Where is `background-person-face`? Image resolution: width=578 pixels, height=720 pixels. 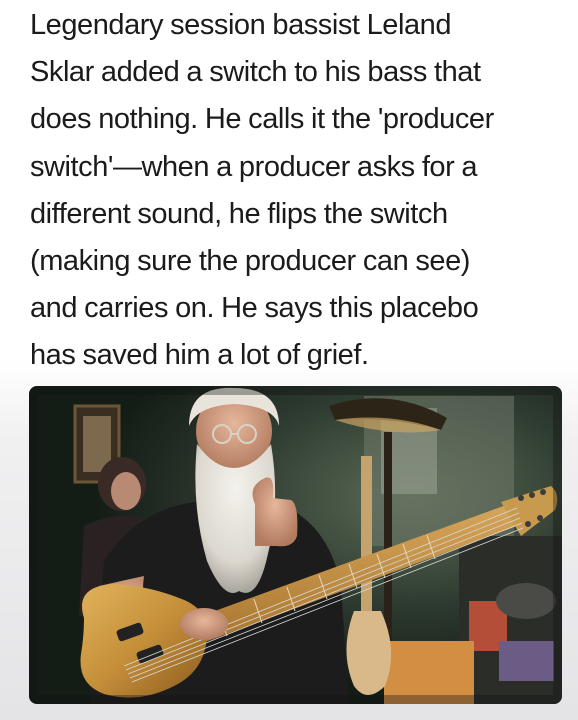
background-person-face is located at coordinates (126, 491).